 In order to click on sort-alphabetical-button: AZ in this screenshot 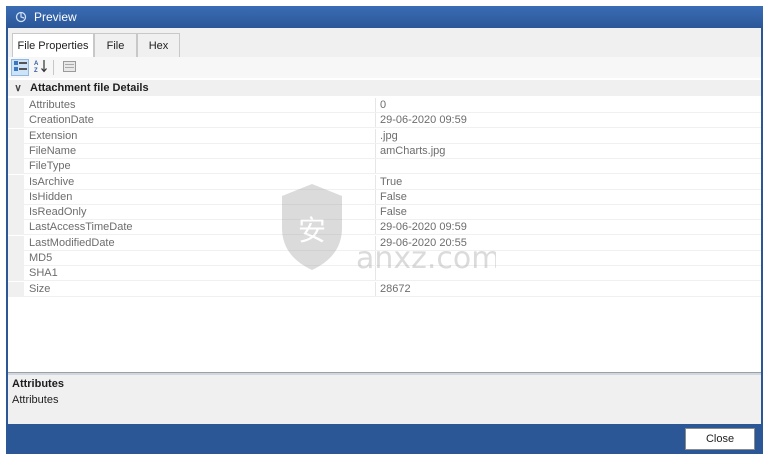, I will do `click(41, 67)`.